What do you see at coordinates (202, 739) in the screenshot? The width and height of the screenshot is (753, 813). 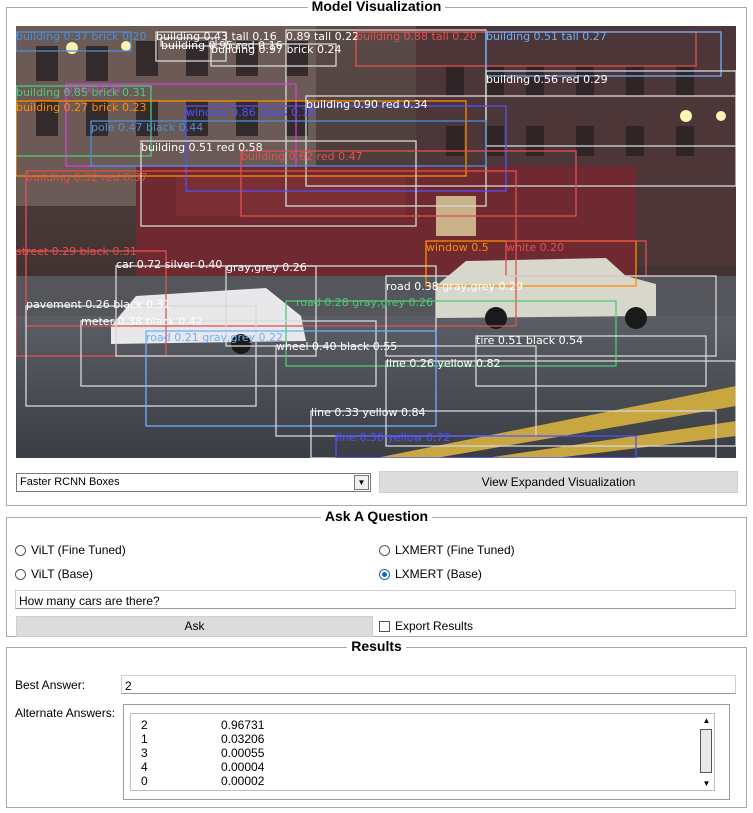 I see `list-item: 1 0.03206` at bounding box center [202, 739].